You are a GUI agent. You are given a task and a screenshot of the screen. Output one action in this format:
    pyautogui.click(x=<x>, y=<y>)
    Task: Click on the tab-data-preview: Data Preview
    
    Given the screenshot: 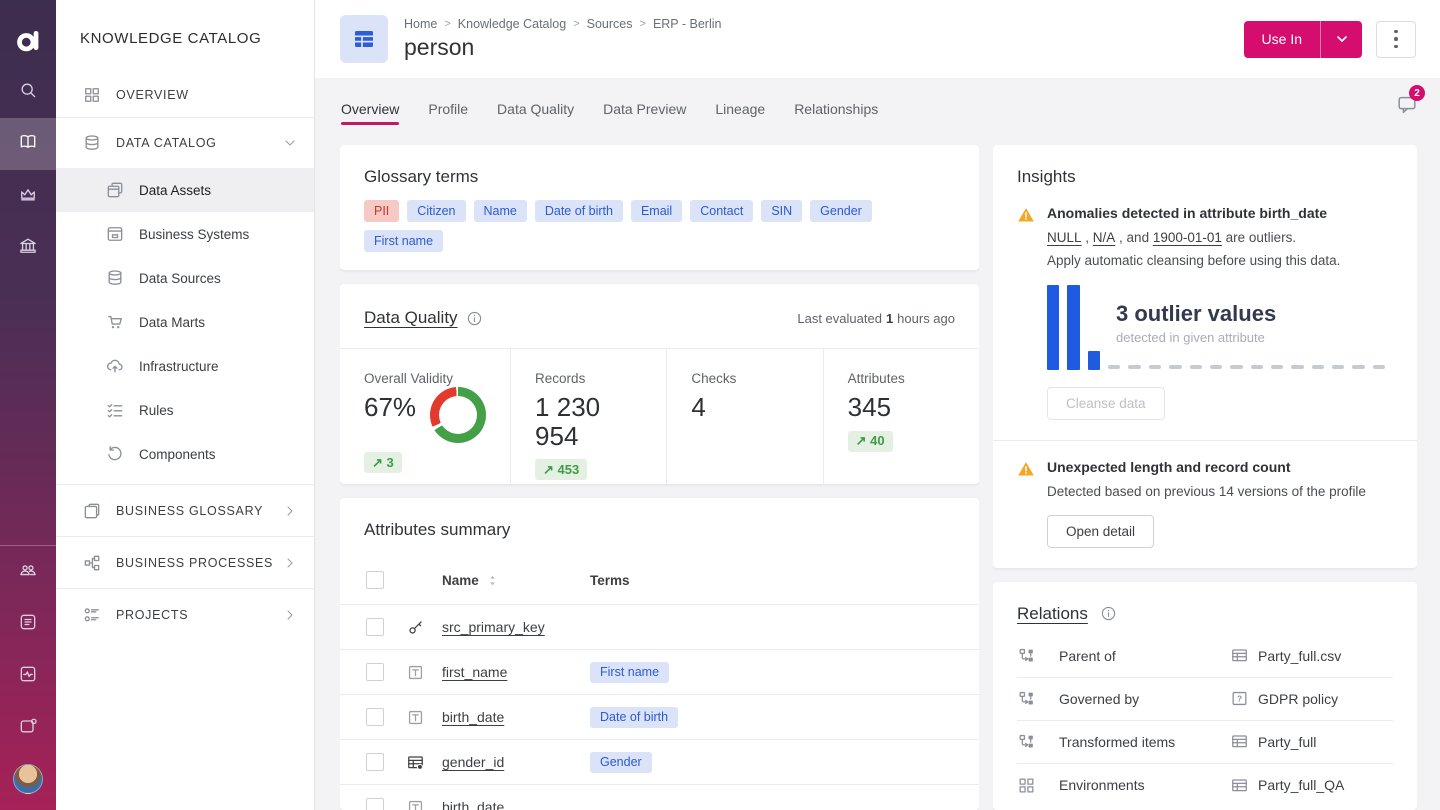 What is the action you would take?
    pyautogui.click(x=644, y=109)
    